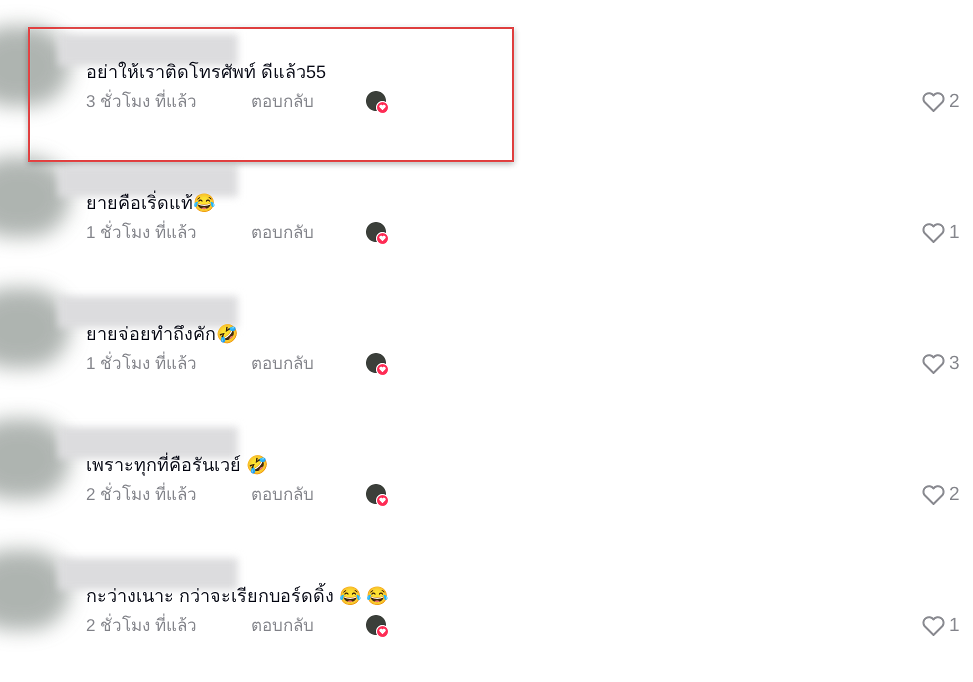 This screenshot has width=973, height=682. I want to click on comment-text: อย่าให้เราติดโทรศัพท์ ดีแล้ว55, so click(207, 72).